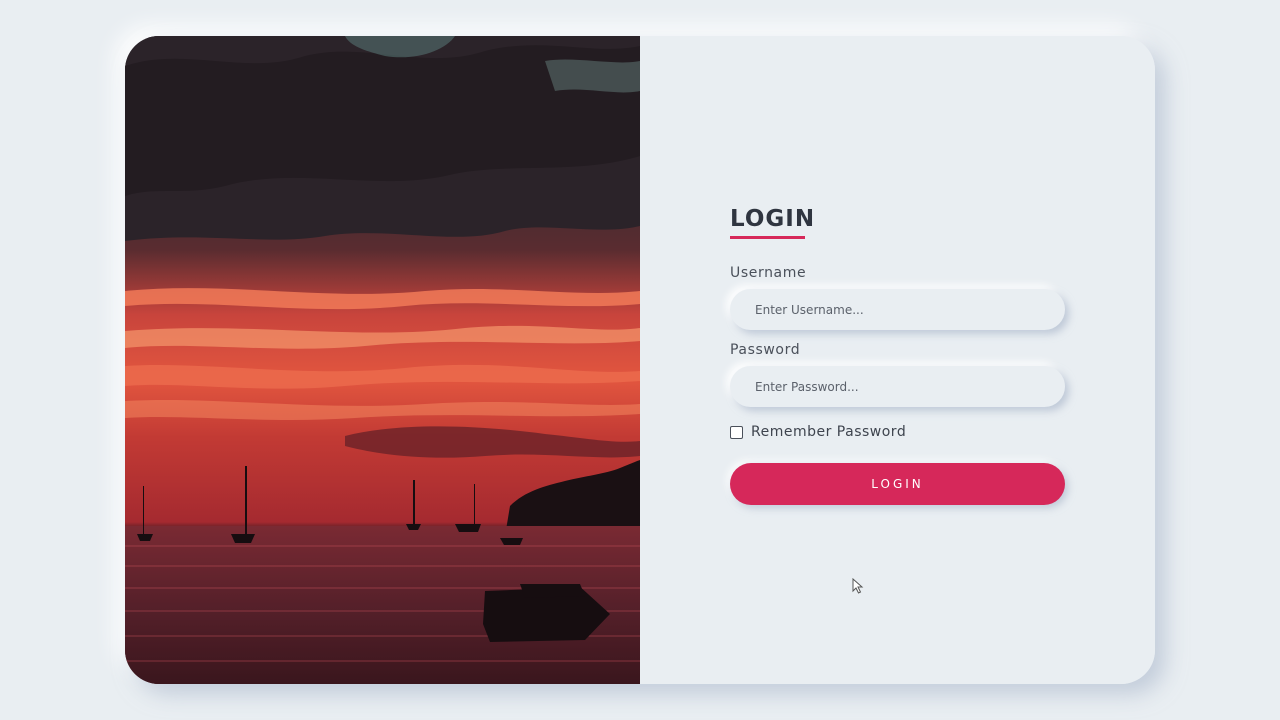 This screenshot has width=1280, height=720. Describe the element at coordinates (767, 237) in the screenshot. I see `title-underline` at that location.